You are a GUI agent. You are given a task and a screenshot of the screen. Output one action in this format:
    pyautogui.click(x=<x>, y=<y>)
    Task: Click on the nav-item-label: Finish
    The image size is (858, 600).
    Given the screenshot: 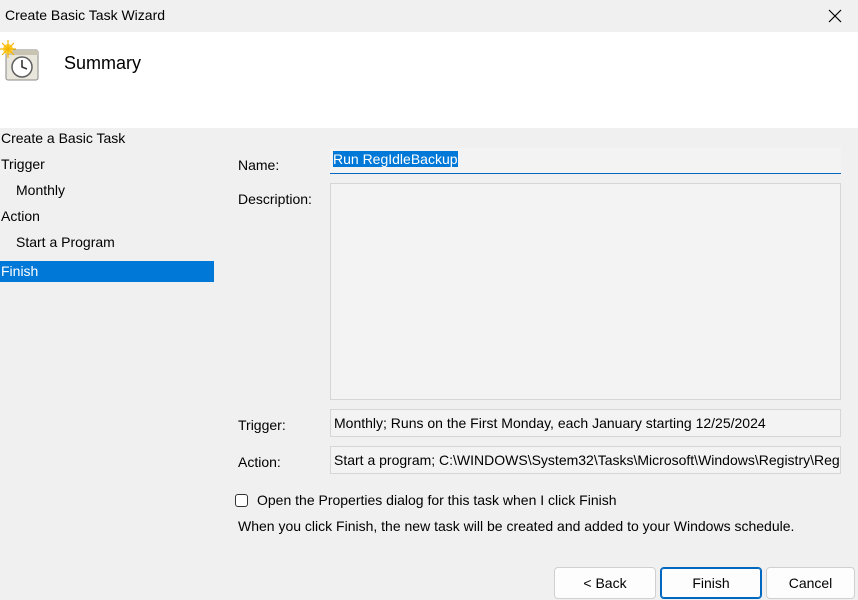 What is the action you would take?
    pyautogui.click(x=20, y=271)
    